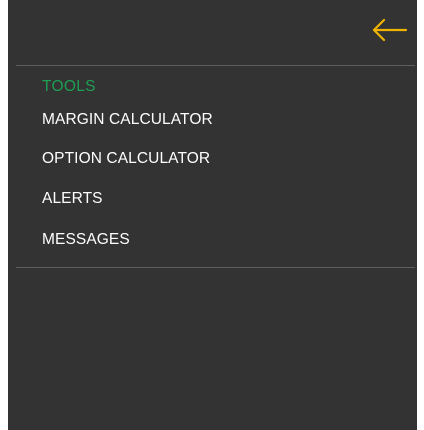 Image resolution: width=424 pixels, height=430 pixels. I want to click on section-title-tools: TOOLS, so click(69, 86).